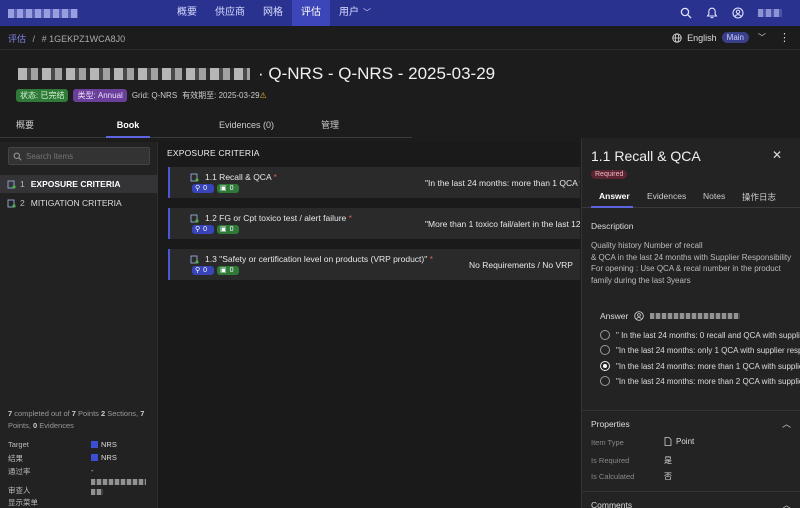 The height and width of the screenshot is (508, 800). What do you see at coordinates (691, 422) in the screenshot?
I see `properties-section-header: Properties ︿` at bounding box center [691, 422].